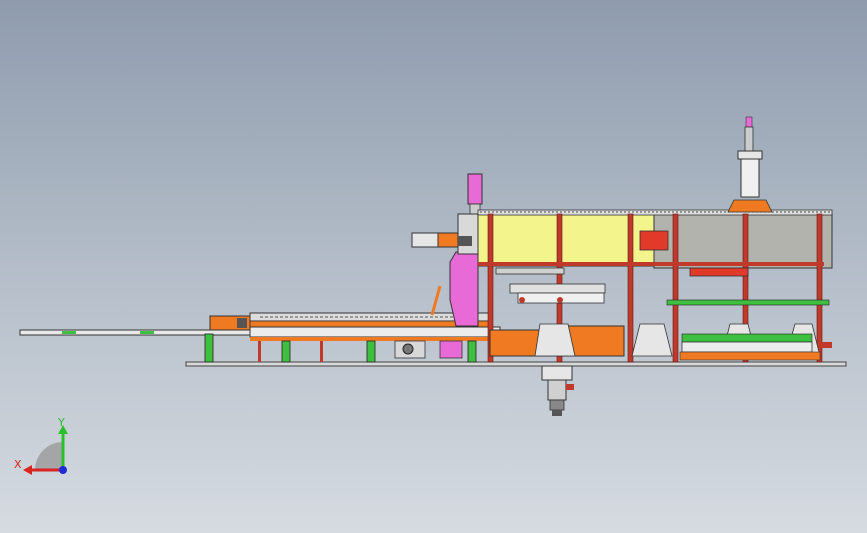 The height and width of the screenshot is (533, 867). I want to click on yellow-enclosure, so click(566, 240).